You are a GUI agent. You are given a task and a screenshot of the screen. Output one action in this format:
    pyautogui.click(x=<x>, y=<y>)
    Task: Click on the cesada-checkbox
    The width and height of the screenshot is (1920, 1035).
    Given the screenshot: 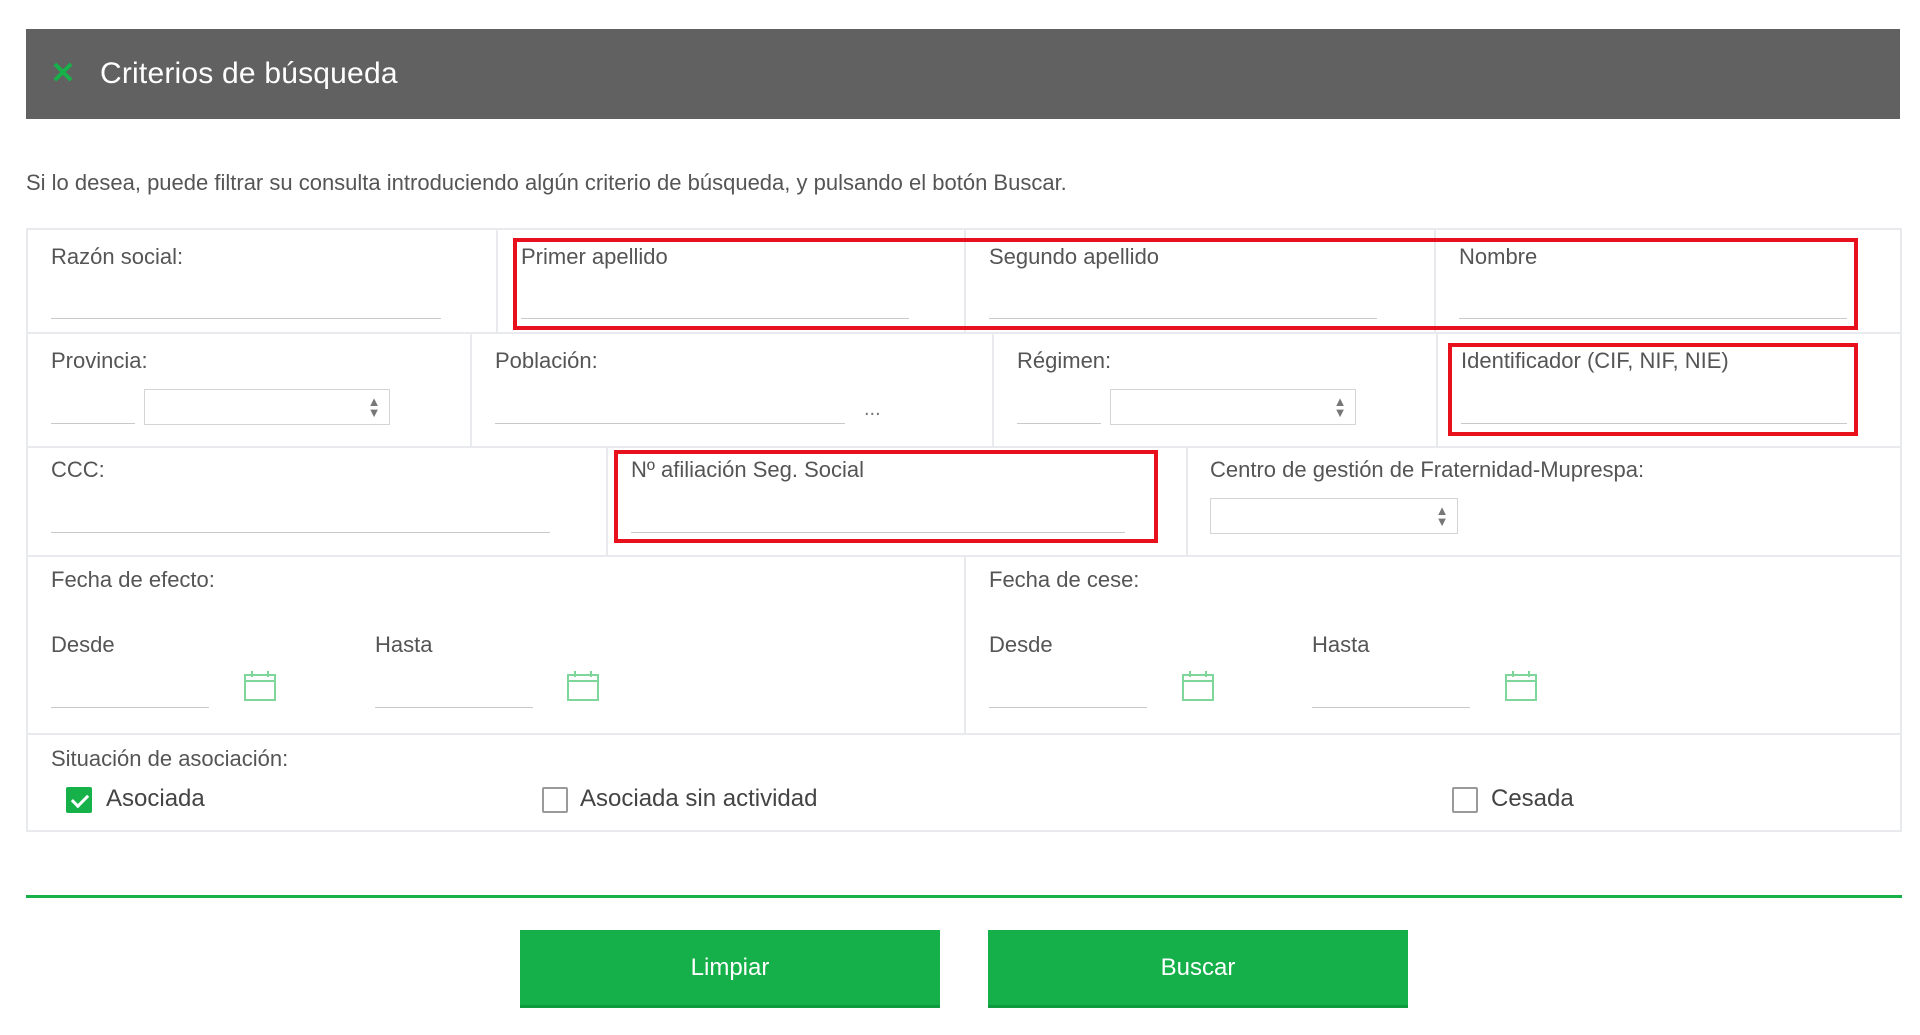 What is the action you would take?
    pyautogui.click(x=1465, y=800)
    